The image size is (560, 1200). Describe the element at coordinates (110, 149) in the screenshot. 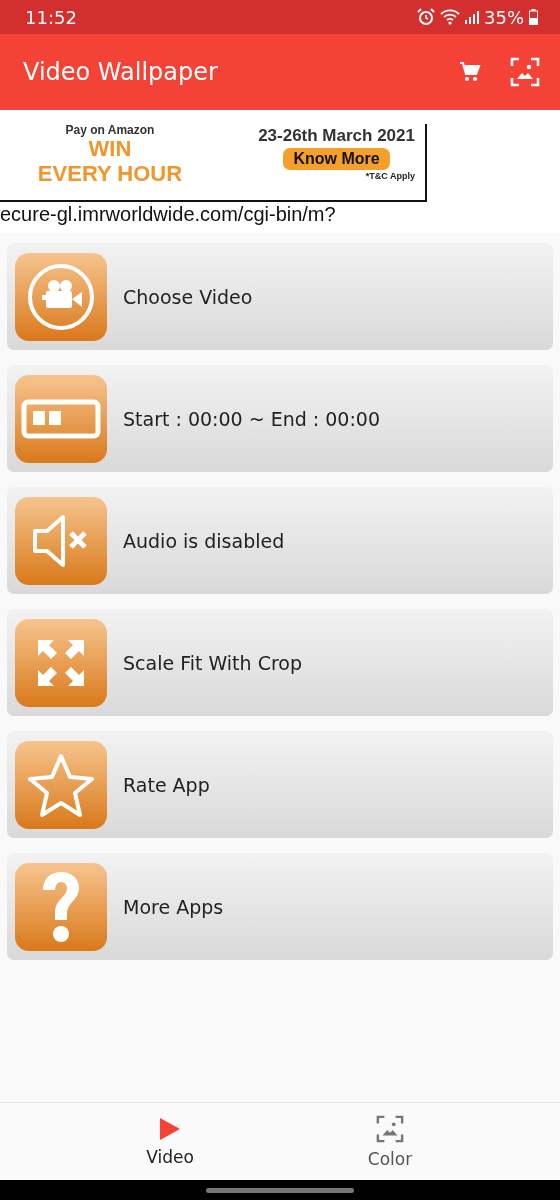

I see `ad-headline: WIN` at that location.